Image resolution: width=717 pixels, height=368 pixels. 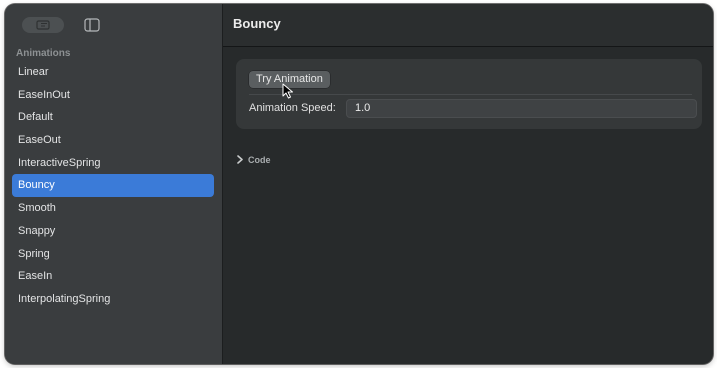 What do you see at coordinates (259, 160) in the screenshot?
I see `code-disclosure-label: Code` at bounding box center [259, 160].